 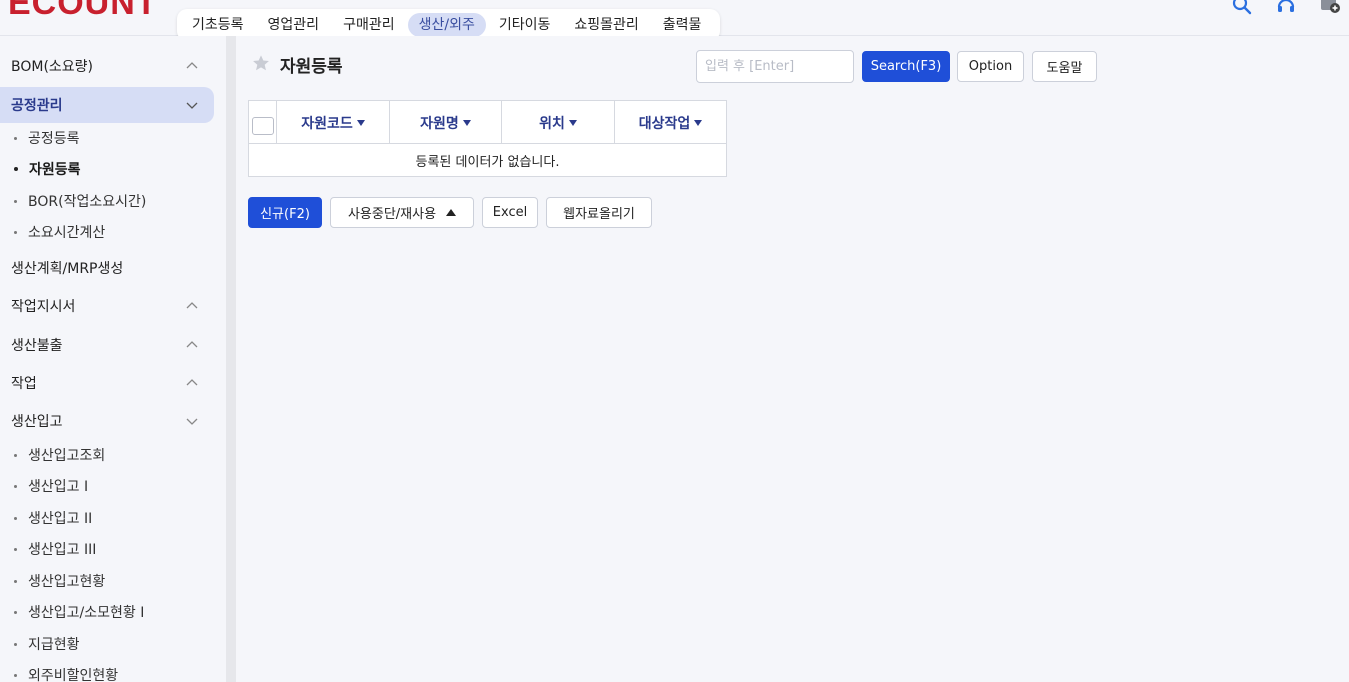 I want to click on nav-item-purchase: 구매관리, so click(x=369, y=25).